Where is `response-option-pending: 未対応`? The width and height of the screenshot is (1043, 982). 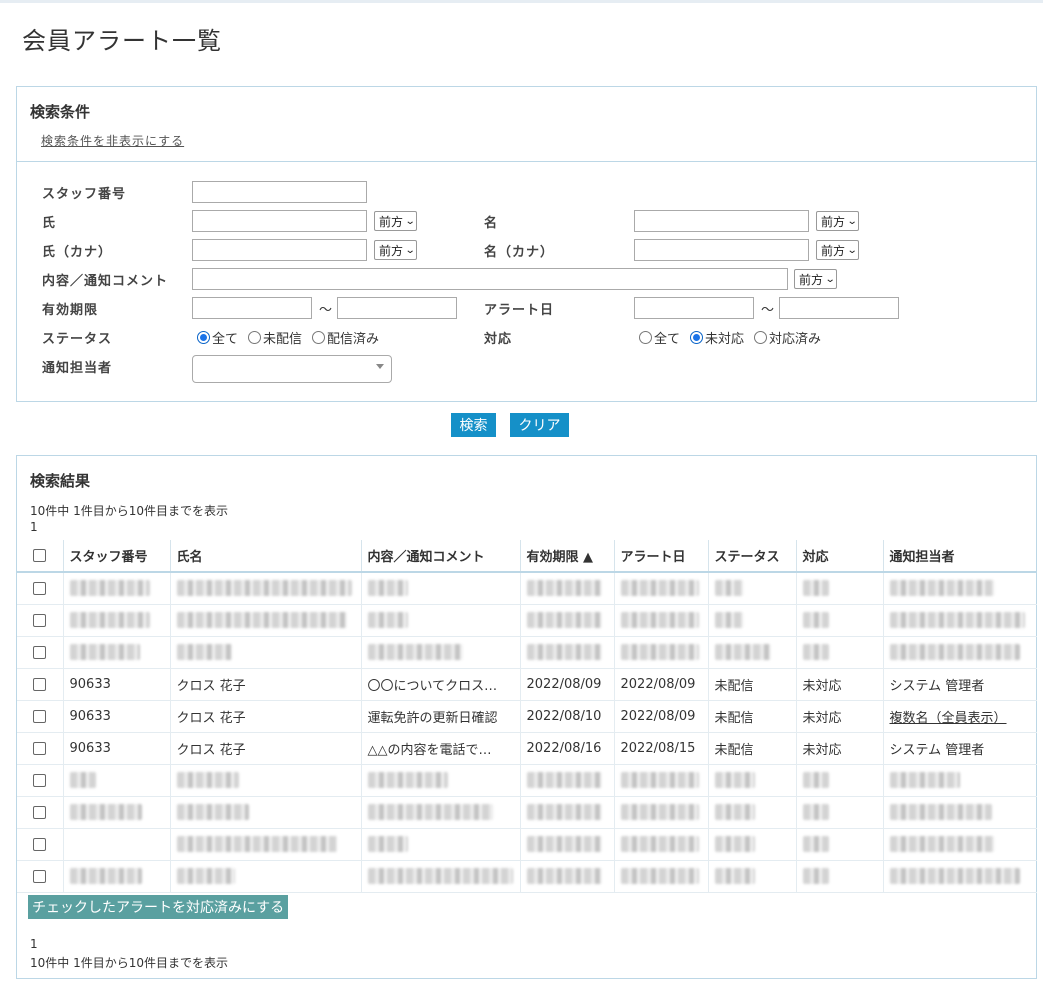 response-option-pending: 未対応 is located at coordinates (717, 337).